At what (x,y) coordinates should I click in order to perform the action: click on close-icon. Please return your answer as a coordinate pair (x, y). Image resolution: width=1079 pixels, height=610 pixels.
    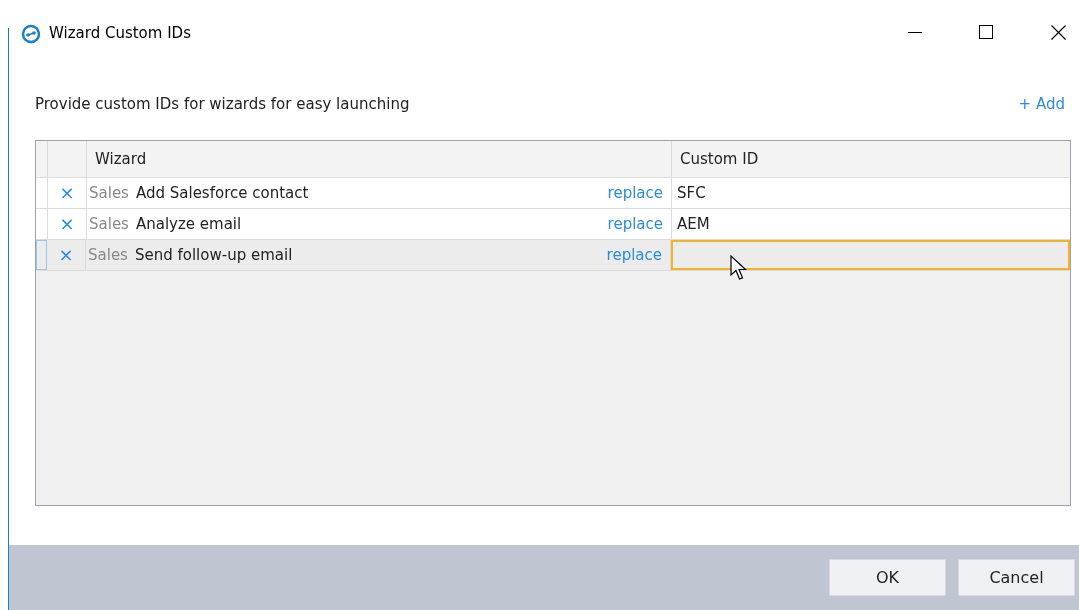
    Looking at the image, I should click on (1058, 32).